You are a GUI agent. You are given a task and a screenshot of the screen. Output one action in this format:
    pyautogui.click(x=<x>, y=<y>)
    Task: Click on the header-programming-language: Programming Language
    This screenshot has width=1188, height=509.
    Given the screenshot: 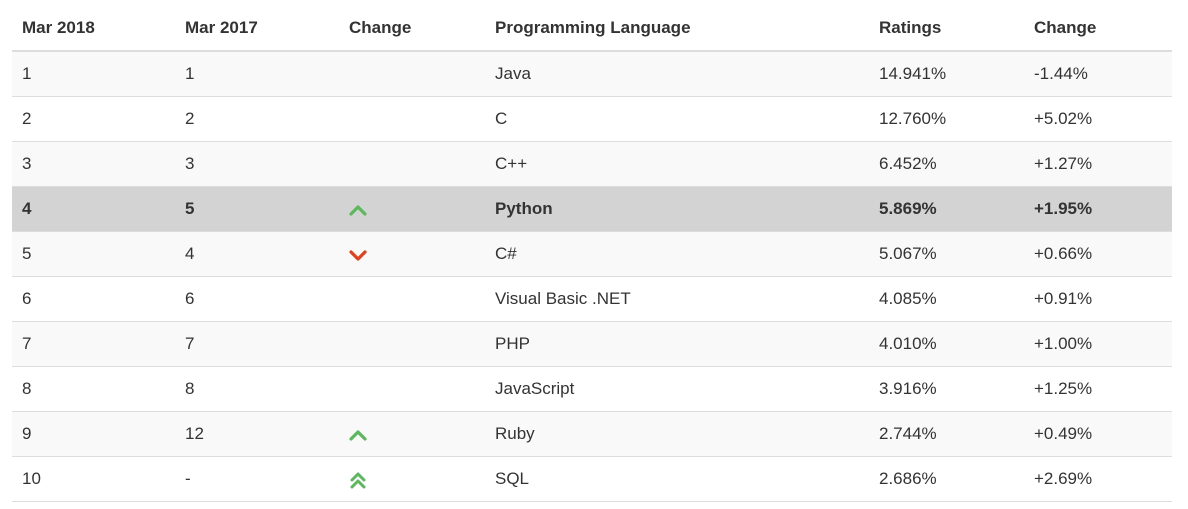 What is the action you would take?
    pyautogui.click(x=677, y=29)
    